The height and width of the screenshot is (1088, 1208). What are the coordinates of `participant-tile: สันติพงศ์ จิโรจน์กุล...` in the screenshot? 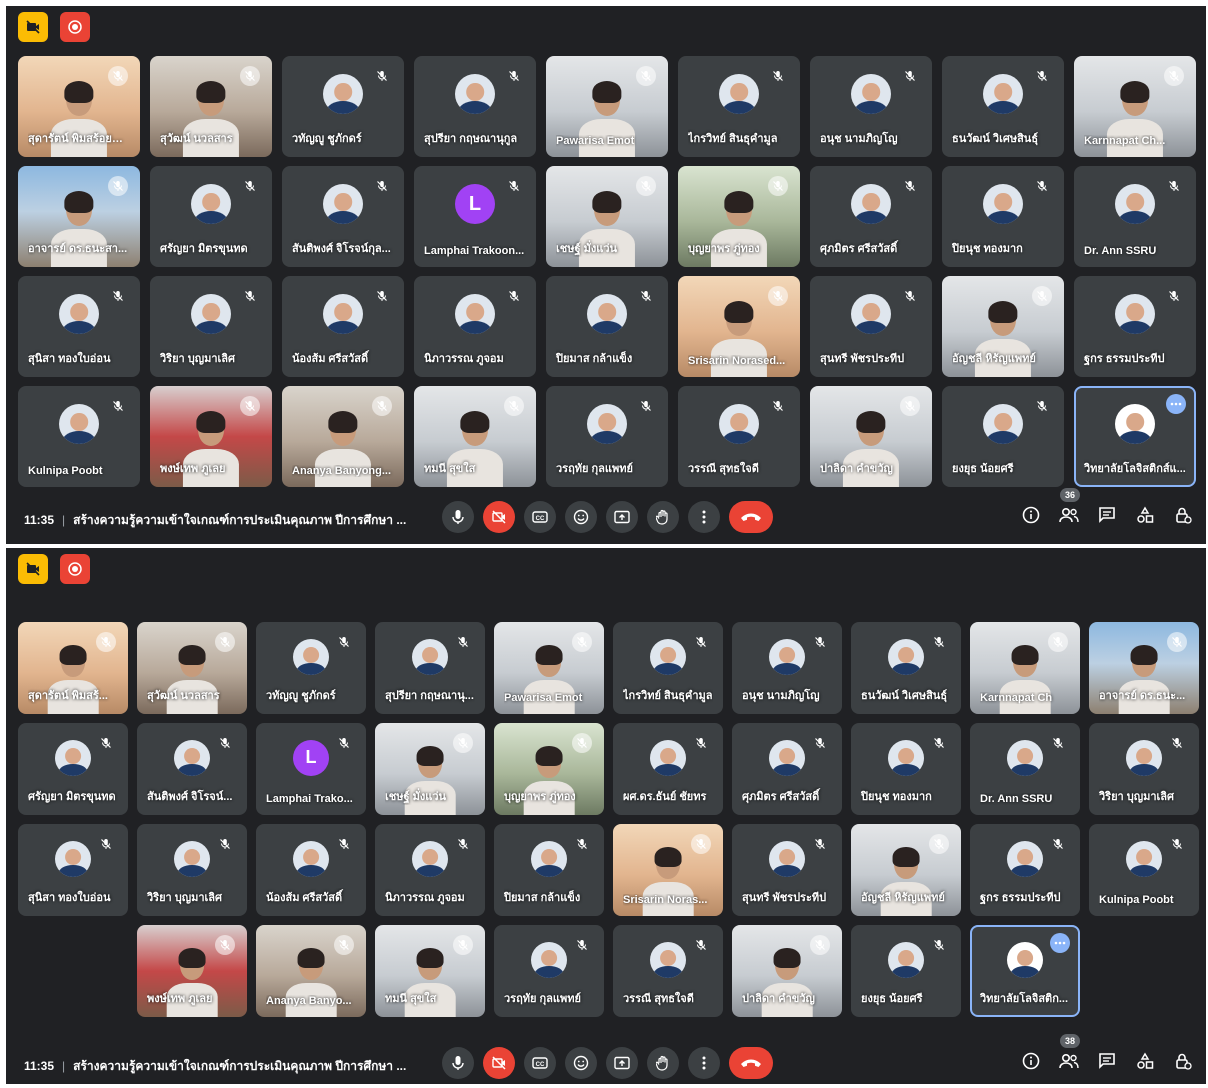 It's located at (343, 216).